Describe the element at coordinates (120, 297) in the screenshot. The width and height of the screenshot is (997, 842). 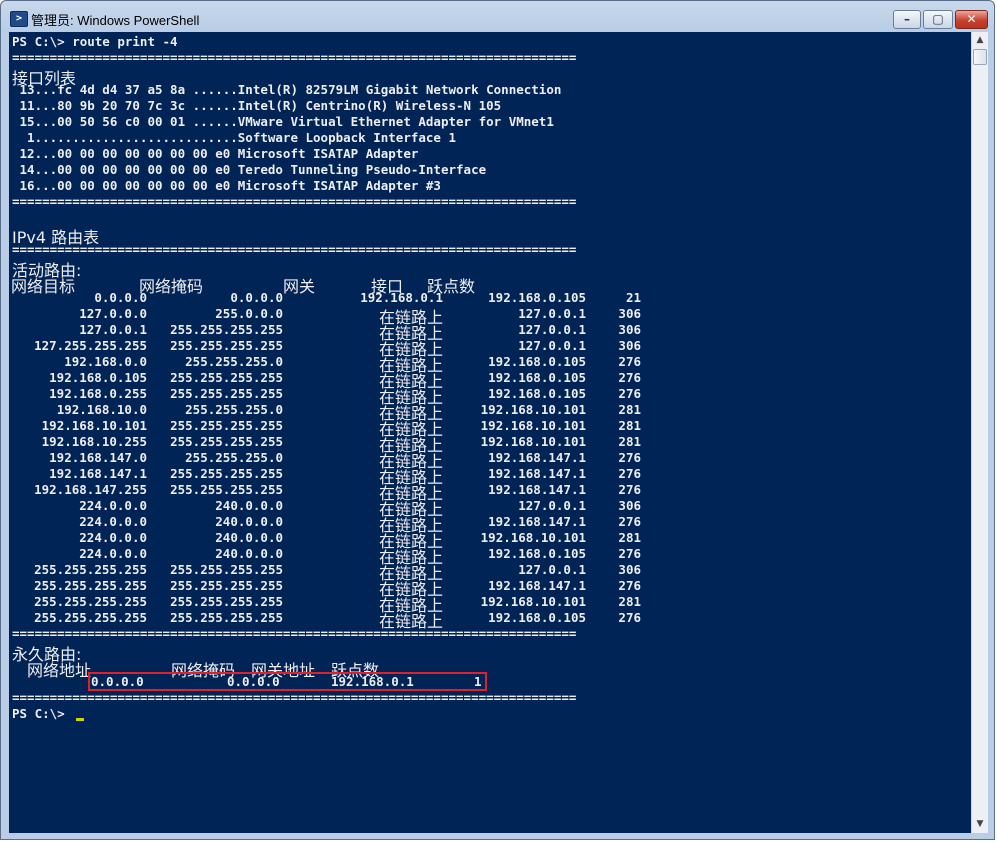
I see `route-destination: 0.0.0.0` at that location.